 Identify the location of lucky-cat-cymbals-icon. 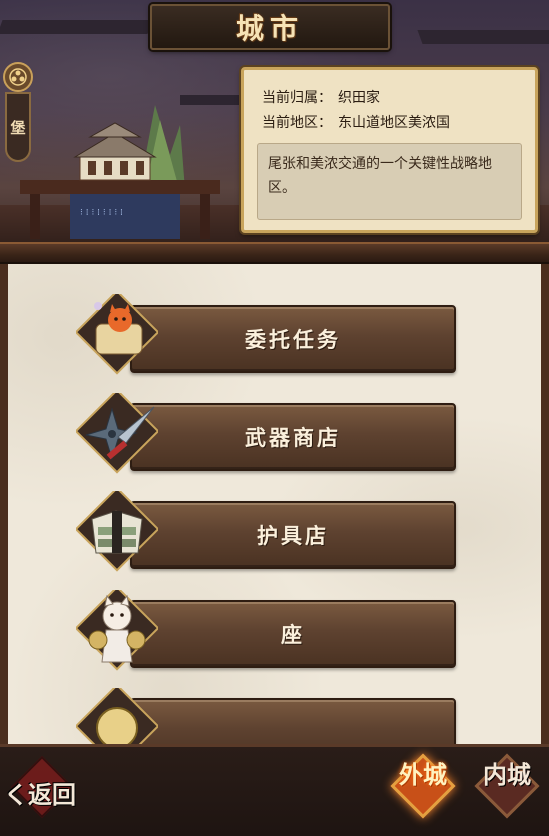
(117, 630).